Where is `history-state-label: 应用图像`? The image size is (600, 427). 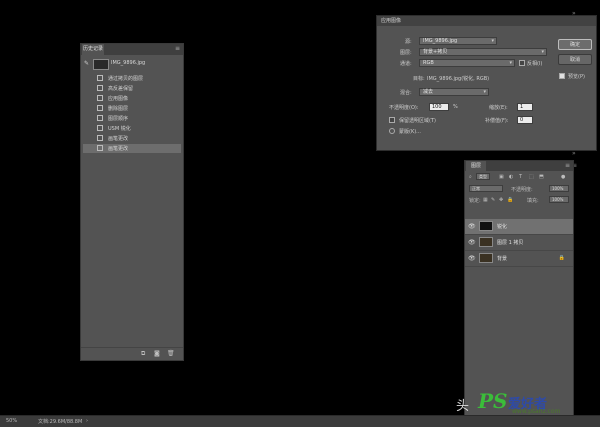 history-state-label: 应用图像 is located at coordinates (118, 99).